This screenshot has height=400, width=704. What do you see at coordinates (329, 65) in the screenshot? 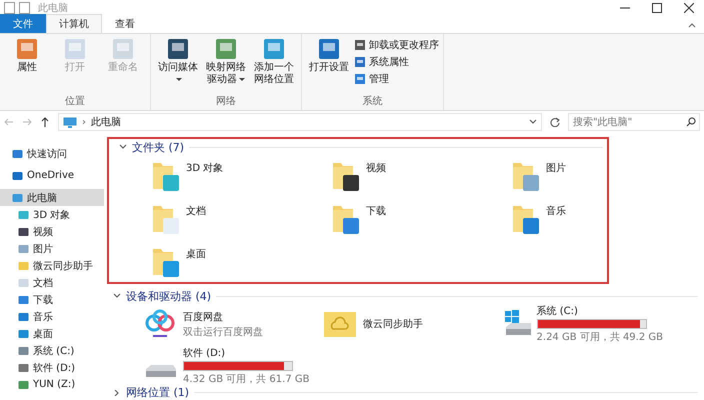
I see `ribbon-button: 打开设置` at bounding box center [329, 65].